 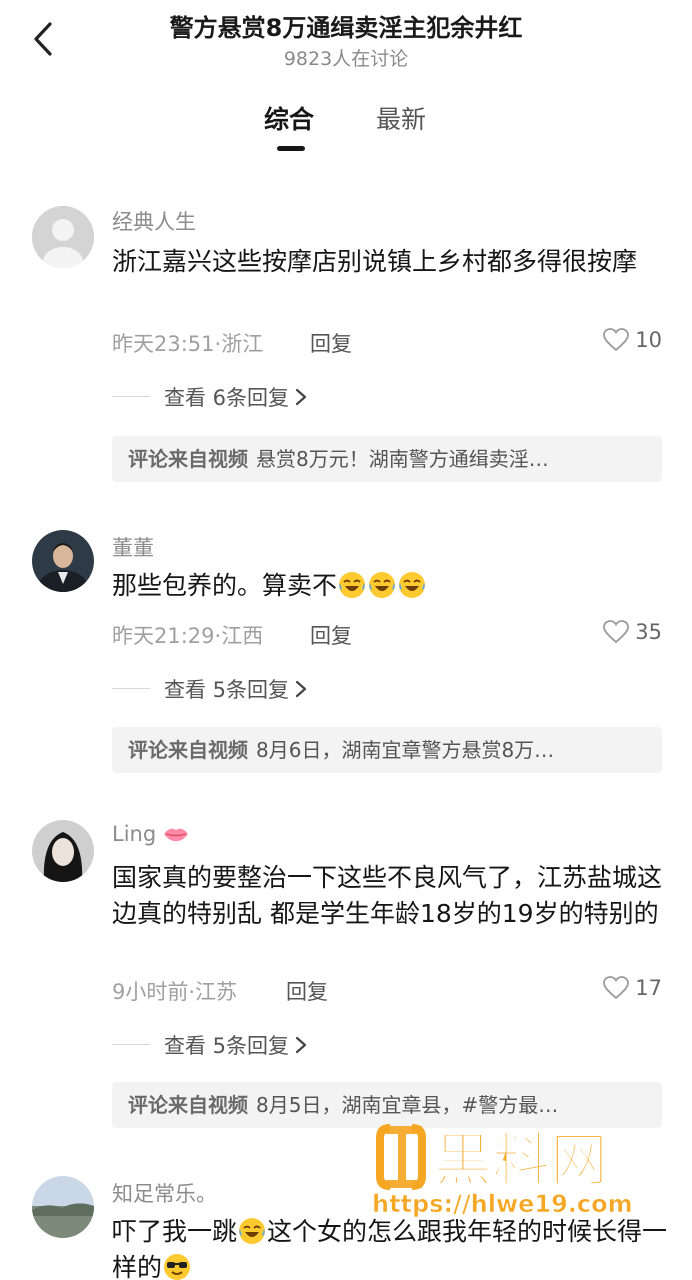 I want to click on like-count: 10, so click(x=648, y=340).